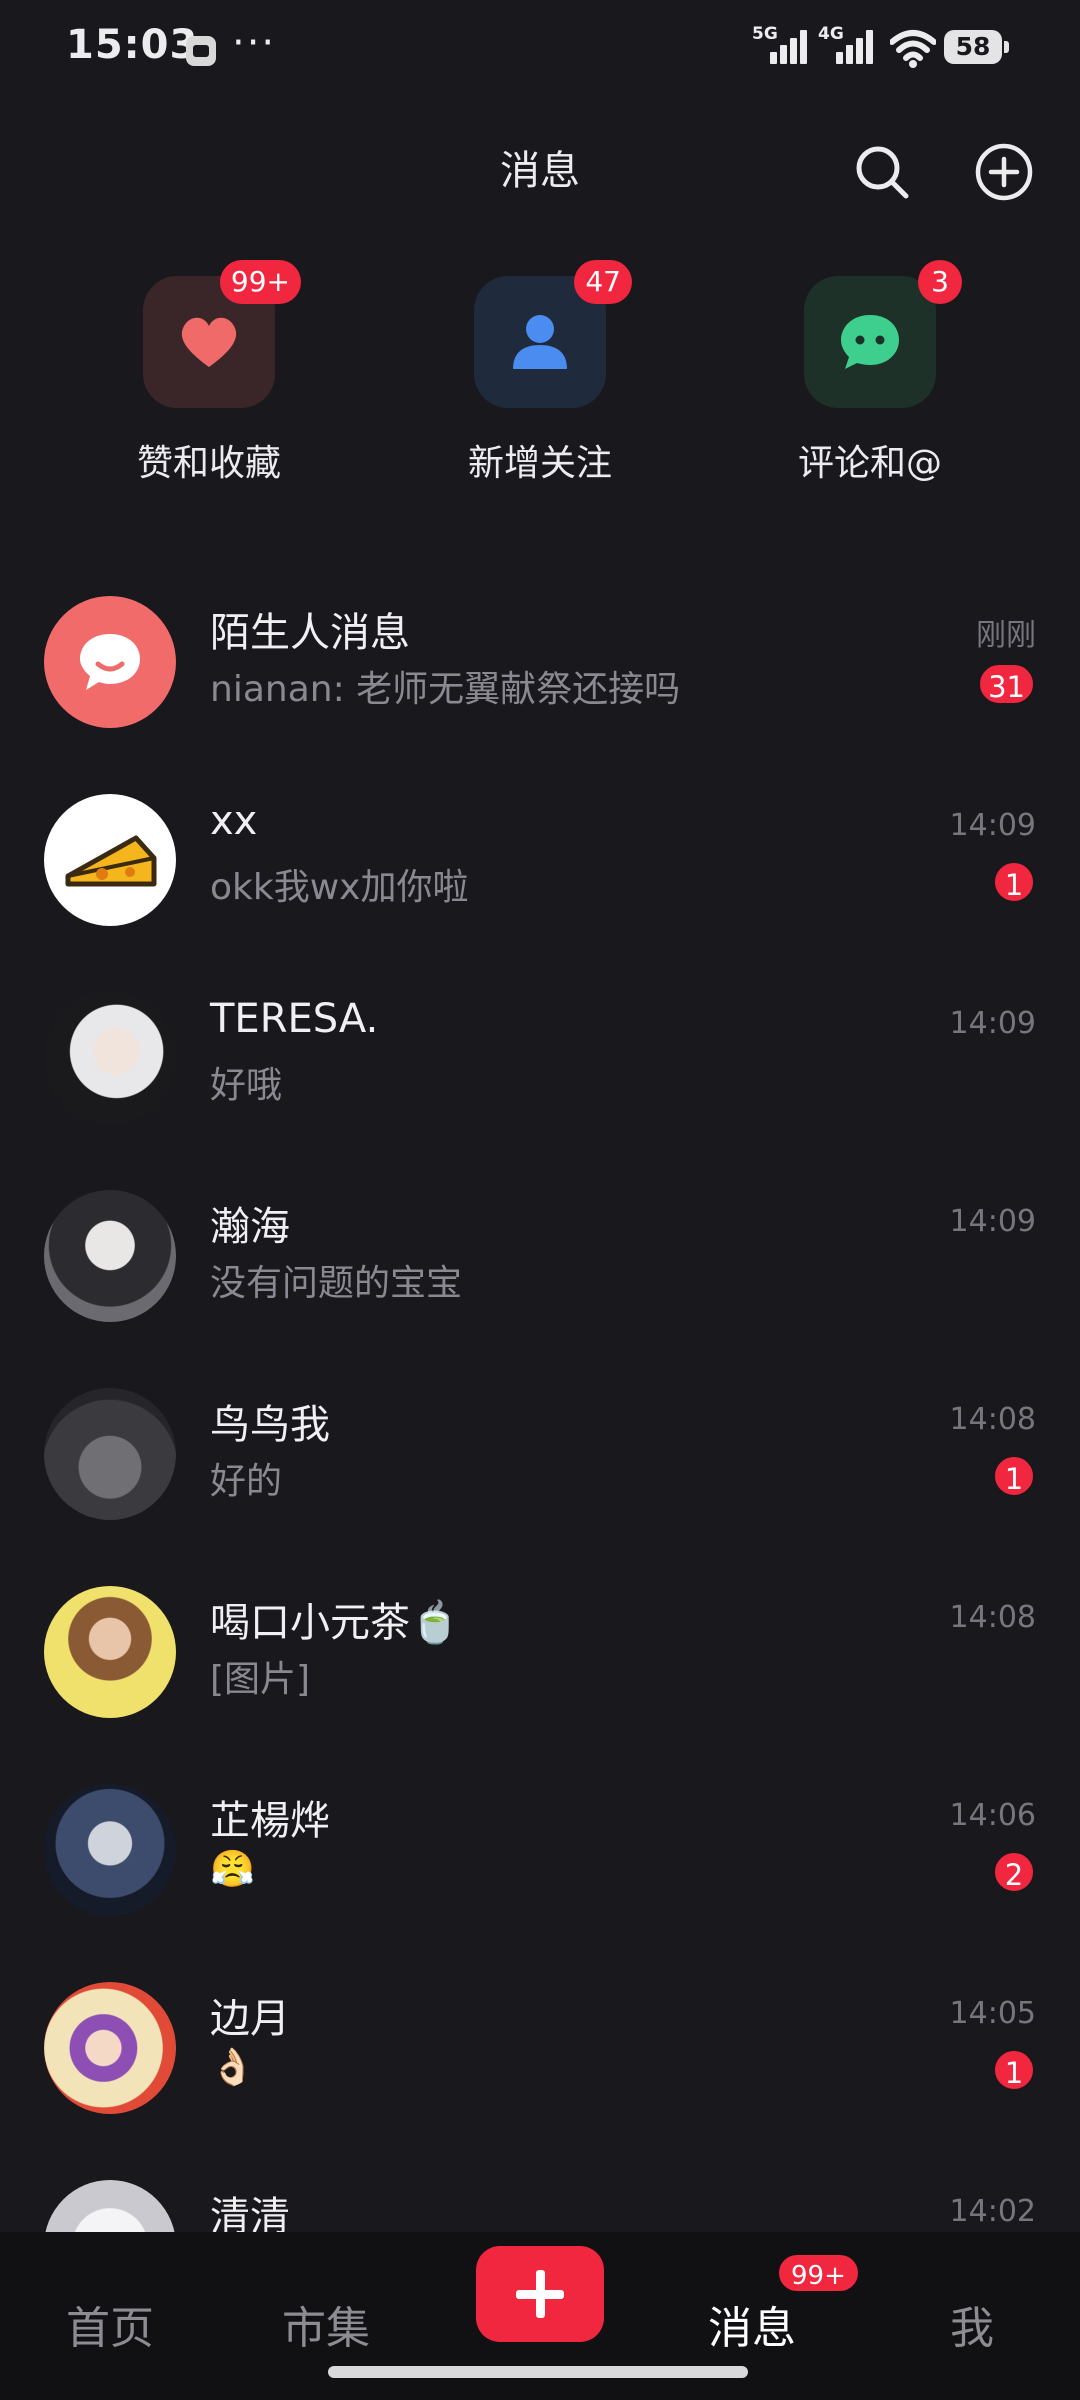 This screenshot has height=2400, width=1080. Describe the element at coordinates (972, 2324) in the screenshot. I see `nav-me: 我` at that location.